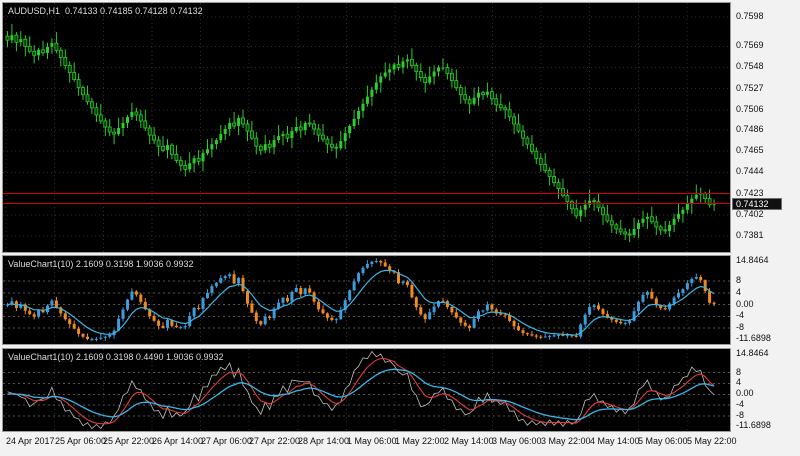 This screenshot has width=800, height=456. What do you see at coordinates (469, 441) in the screenshot?
I see `time-axis-label: 2 May 14:00` at bounding box center [469, 441].